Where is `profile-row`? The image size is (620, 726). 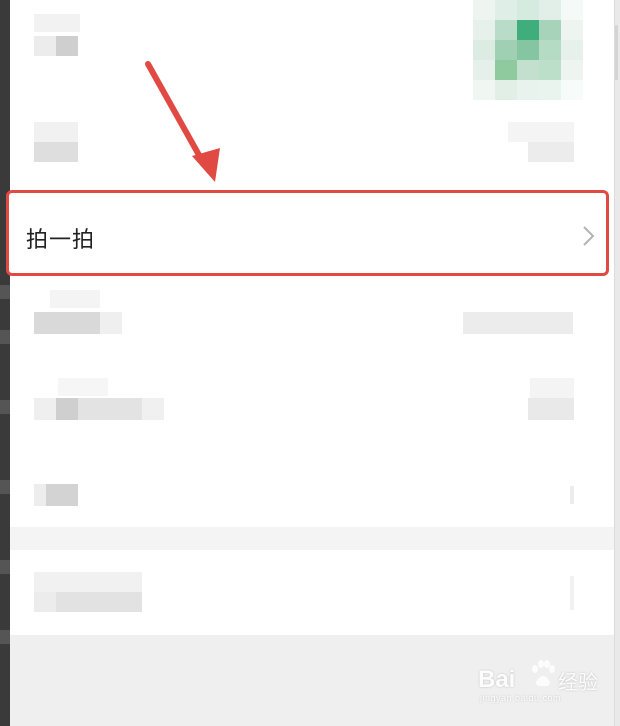
profile-row is located at coordinates (312, 50).